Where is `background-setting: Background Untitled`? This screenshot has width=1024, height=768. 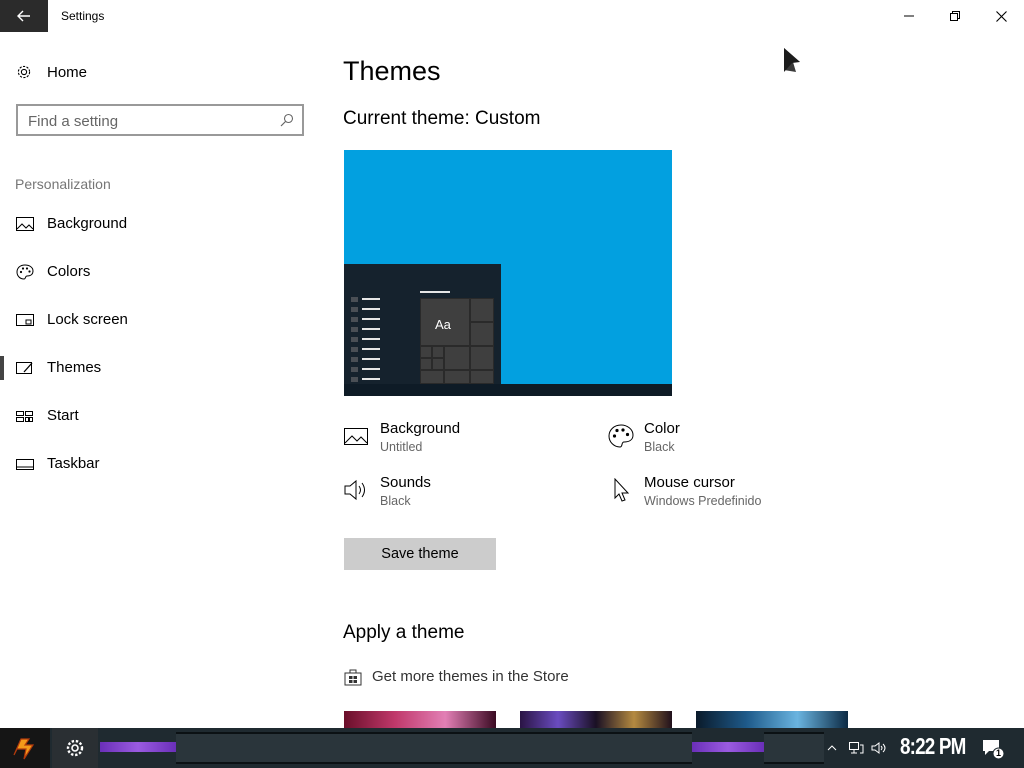
background-setting: Background Untitled is located at coordinates (464, 440).